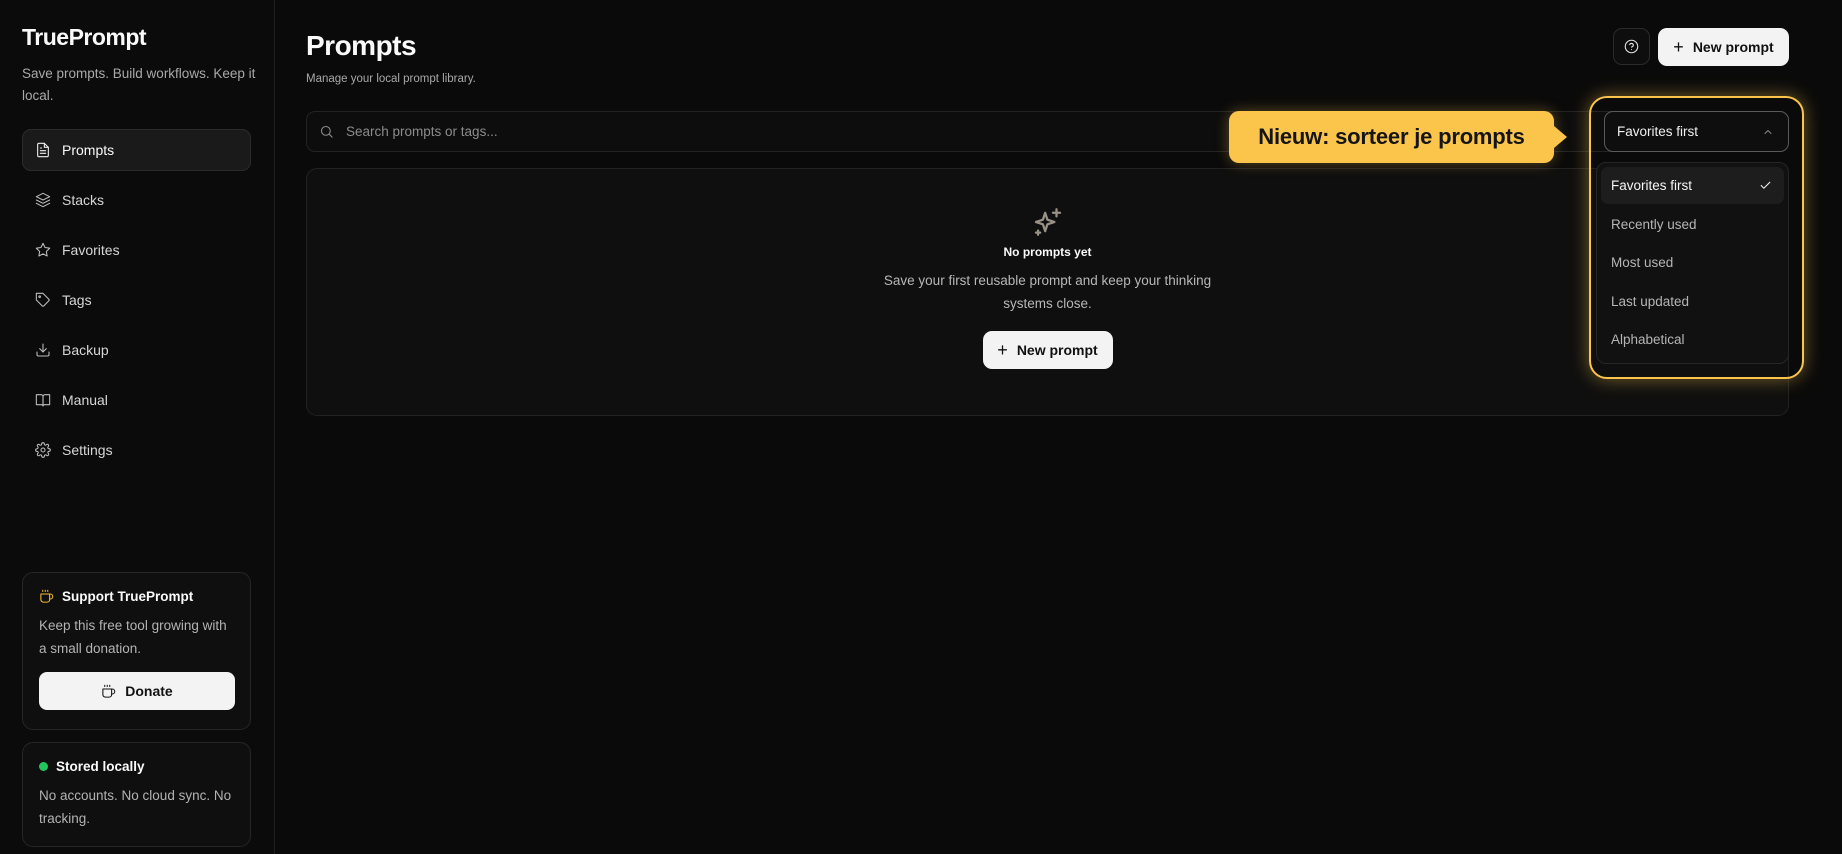  I want to click on feature-callout: Nieuw: sorteer je prompts, so click(1391, 137).